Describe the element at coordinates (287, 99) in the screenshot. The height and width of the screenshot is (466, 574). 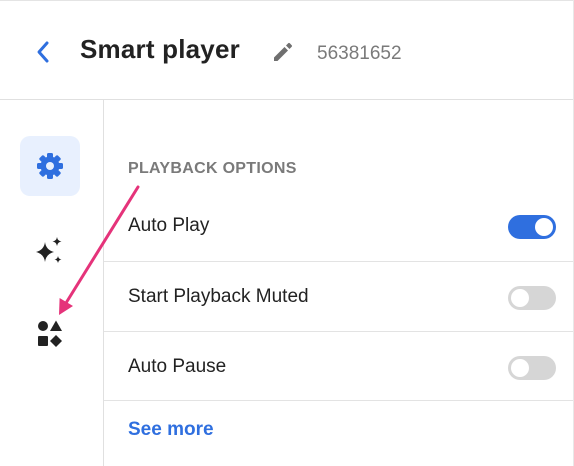
I see `header-divider` at that location.